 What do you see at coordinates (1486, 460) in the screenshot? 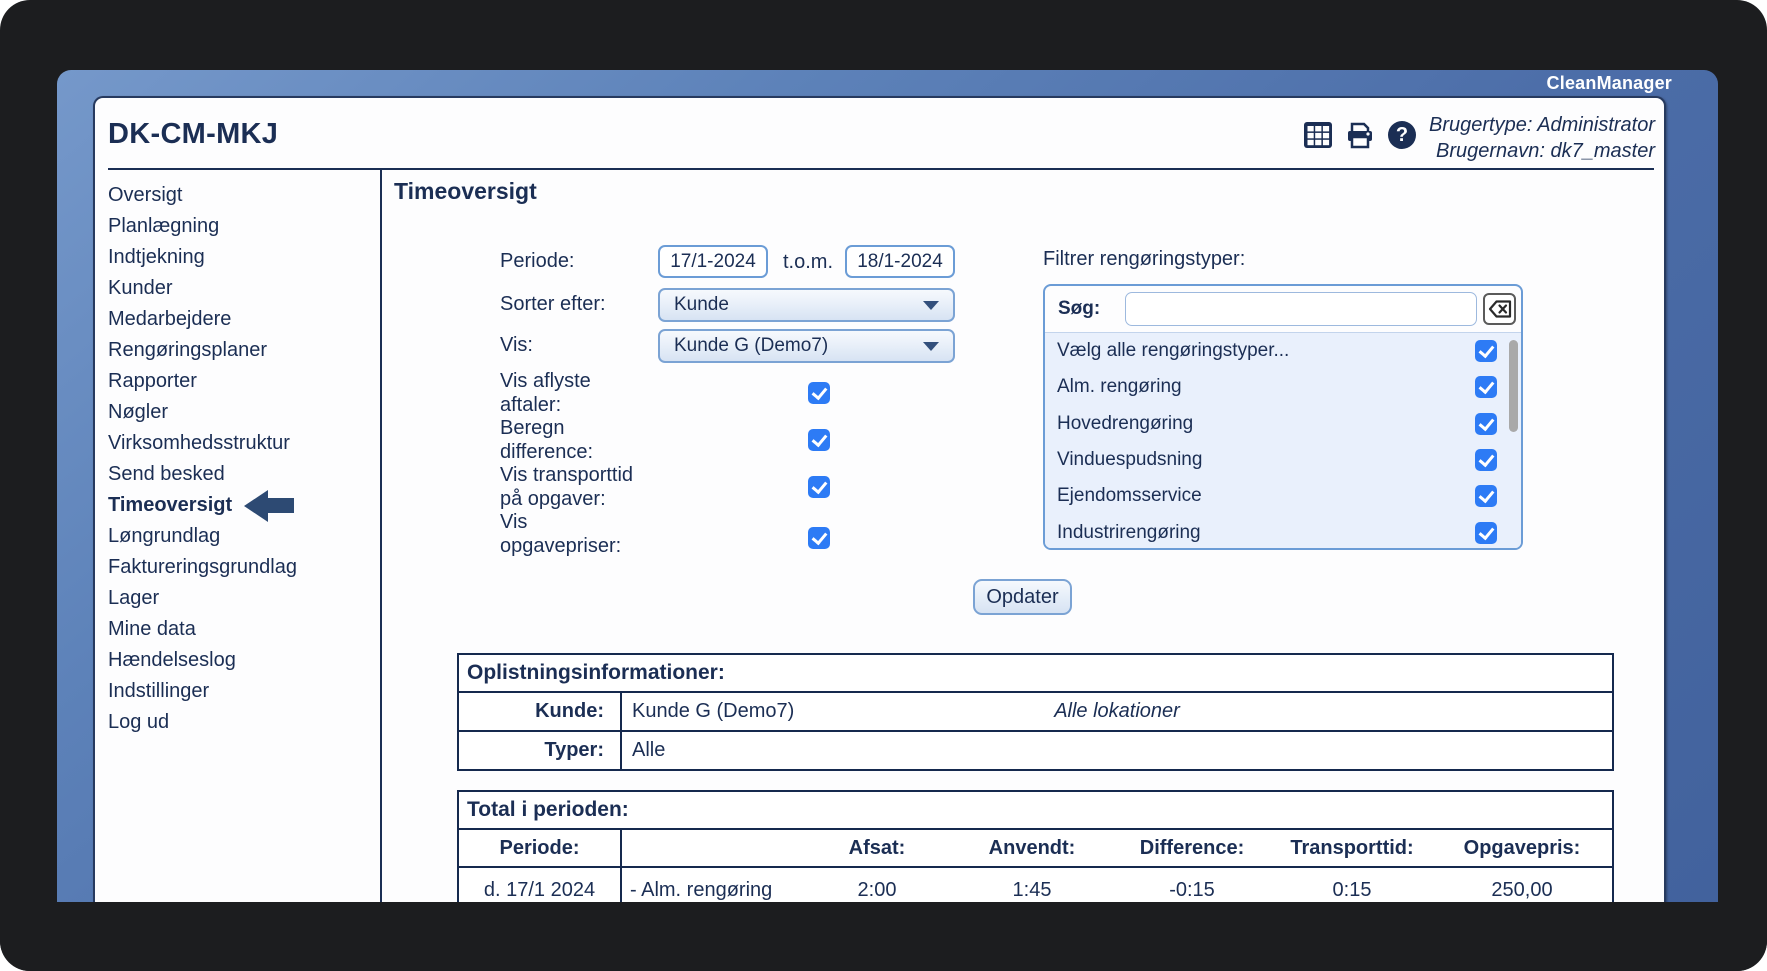
I see `vinduespudsning-checkbox` at bounding box center [1486, 460].